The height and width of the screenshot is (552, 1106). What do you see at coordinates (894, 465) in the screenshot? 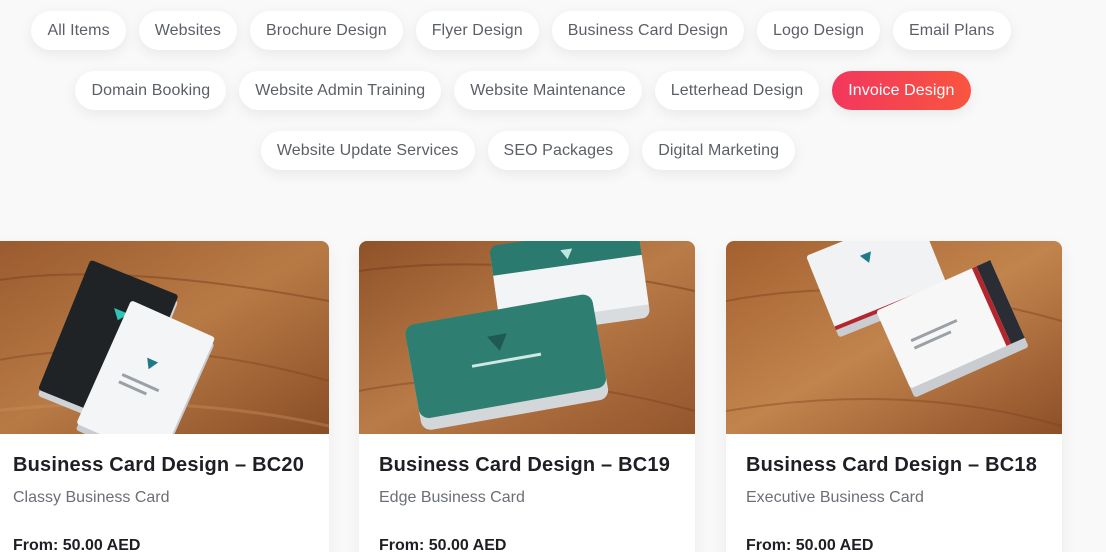
I see `product-title: Business Card Design – BC18` at bounding box center [894, 465].